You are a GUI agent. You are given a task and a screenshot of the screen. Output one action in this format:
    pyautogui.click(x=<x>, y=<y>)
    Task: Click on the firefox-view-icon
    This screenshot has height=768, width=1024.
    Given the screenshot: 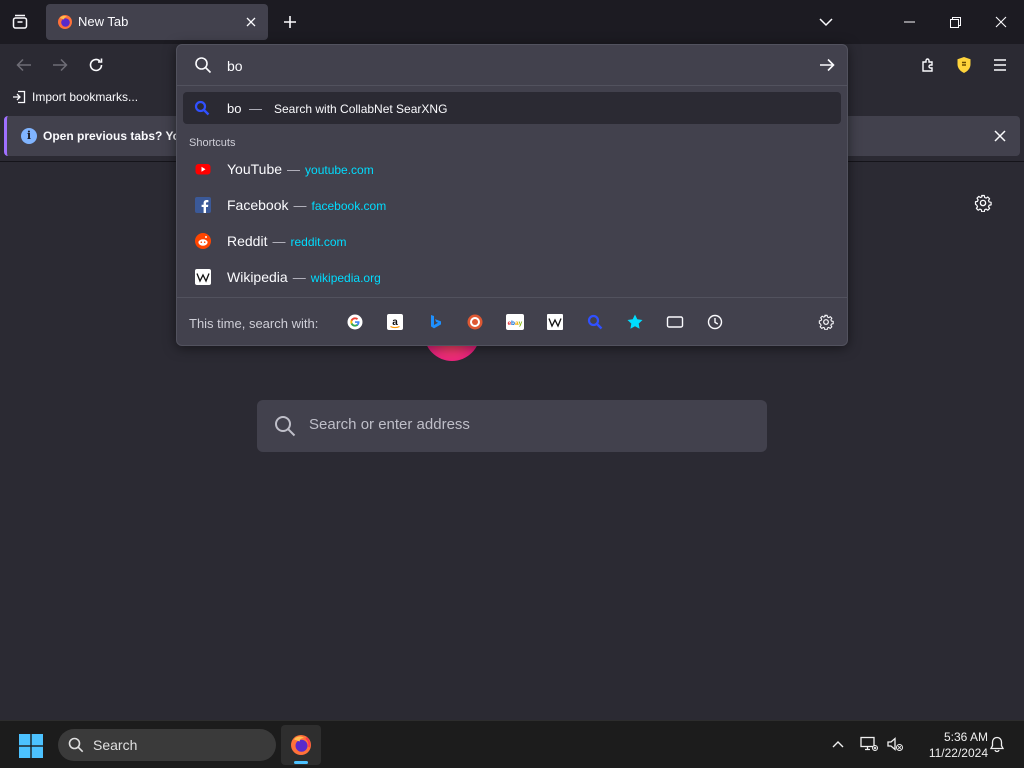 What is the action you would take?
    pyautogui.click(x=20, y=21)
    